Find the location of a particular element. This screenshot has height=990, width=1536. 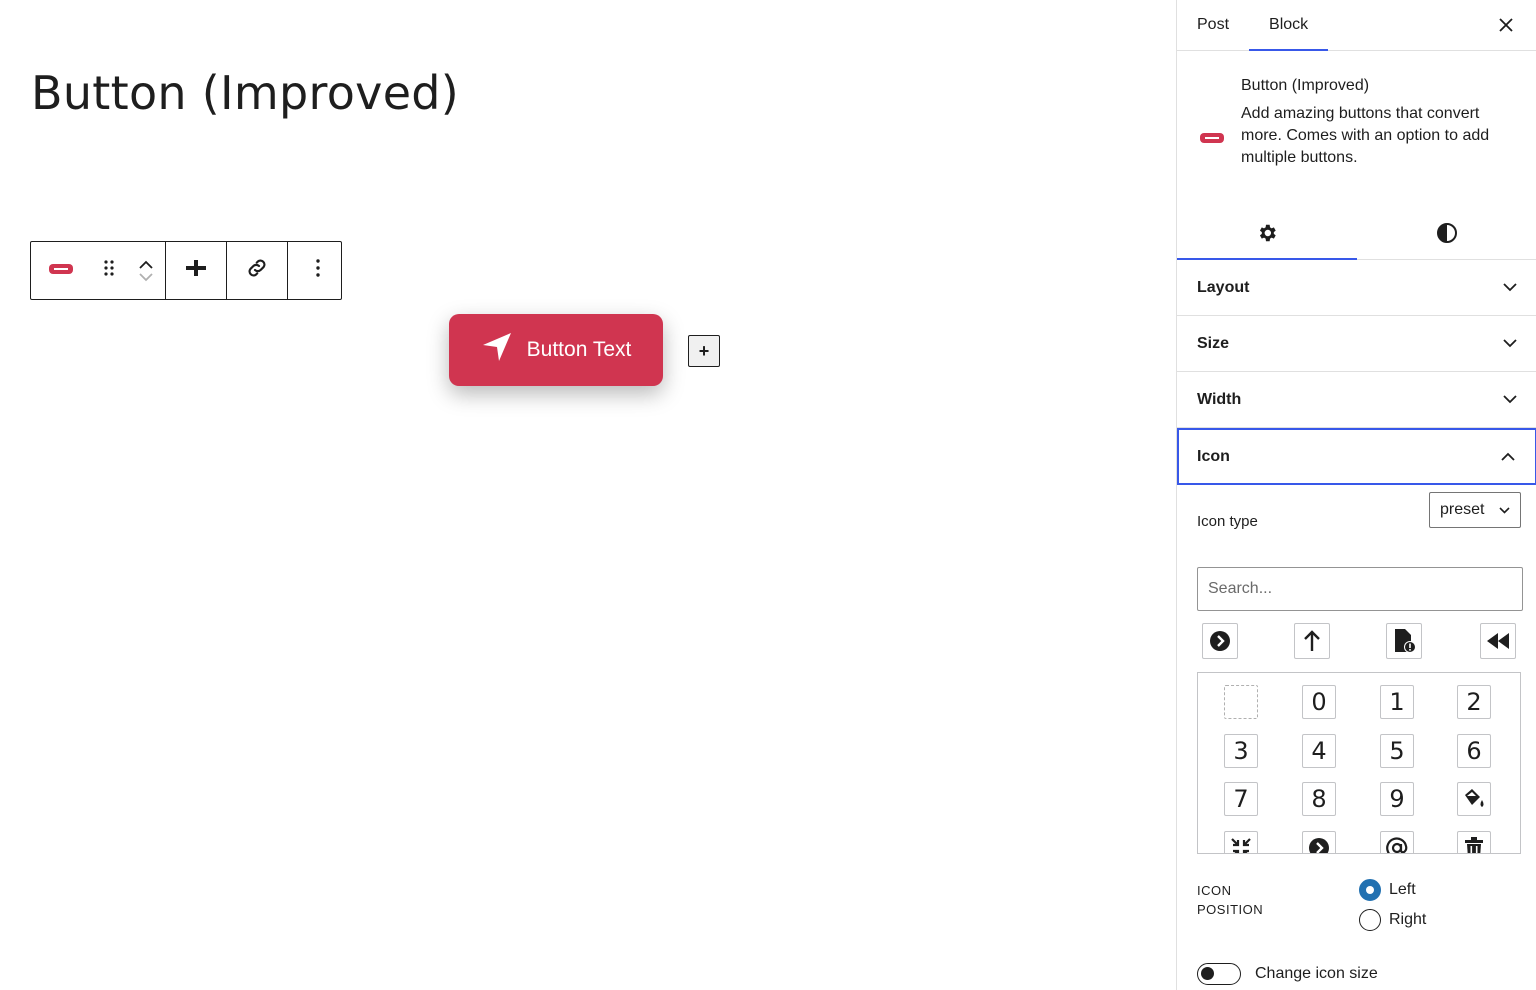

icon-grid-cell: 1 is located at coordinates (1397, 702).